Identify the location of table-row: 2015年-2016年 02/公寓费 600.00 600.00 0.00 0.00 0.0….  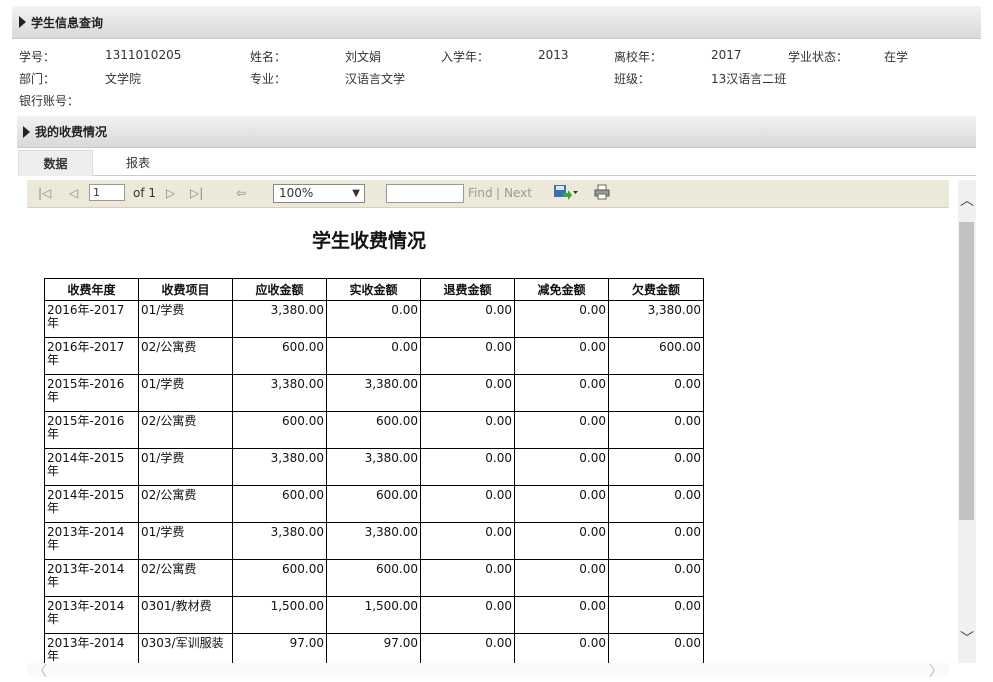
(374, 430).